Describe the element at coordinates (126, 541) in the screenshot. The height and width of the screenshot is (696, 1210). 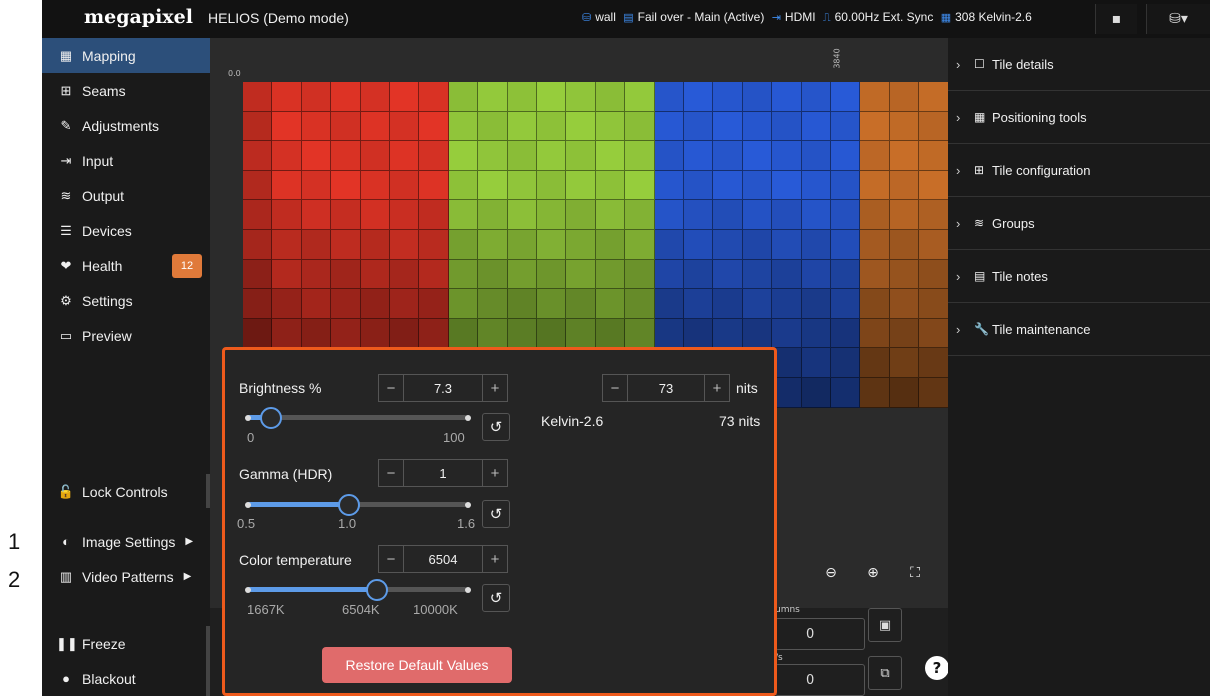
I see `image-settings-menu: ◐ Image Settings ▶` at that location.